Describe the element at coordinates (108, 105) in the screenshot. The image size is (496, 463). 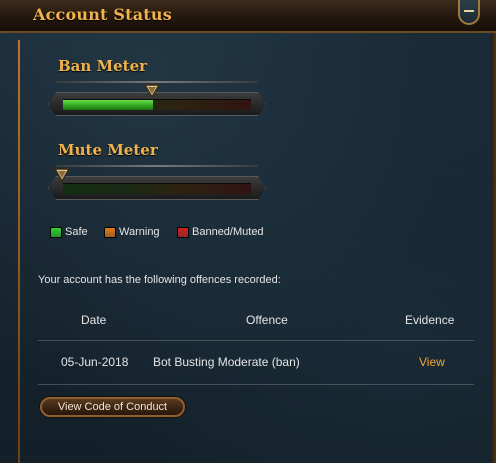
I see `ban-meter-fill` at that location.